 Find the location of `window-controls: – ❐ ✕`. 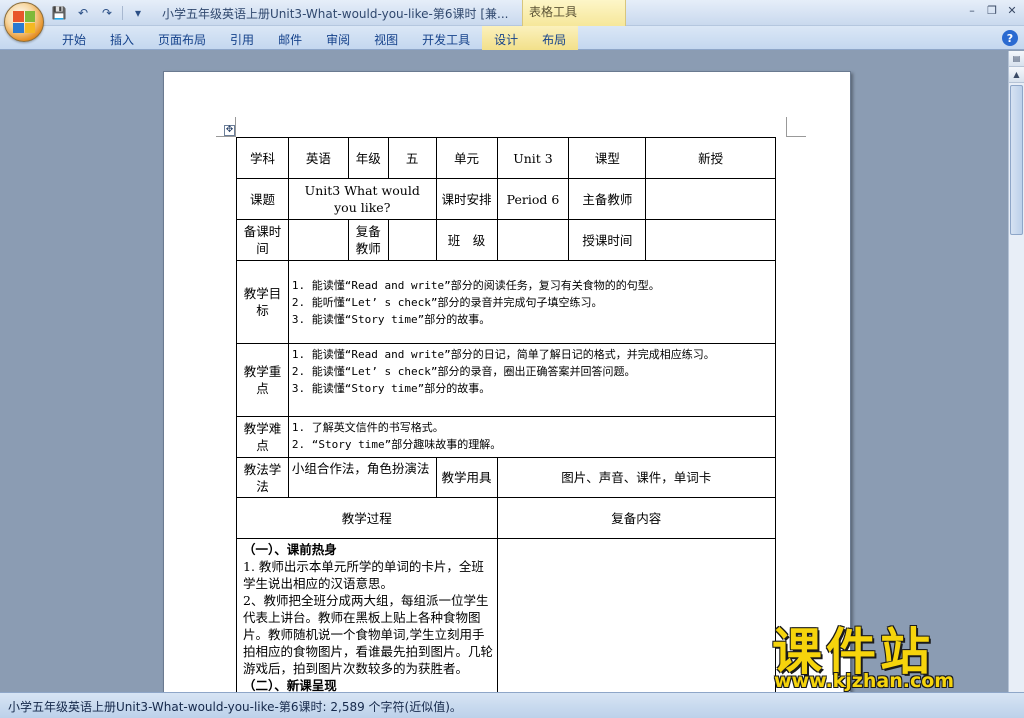

window-controls: – ❐ ✕ is located at coordinates (992, 10).